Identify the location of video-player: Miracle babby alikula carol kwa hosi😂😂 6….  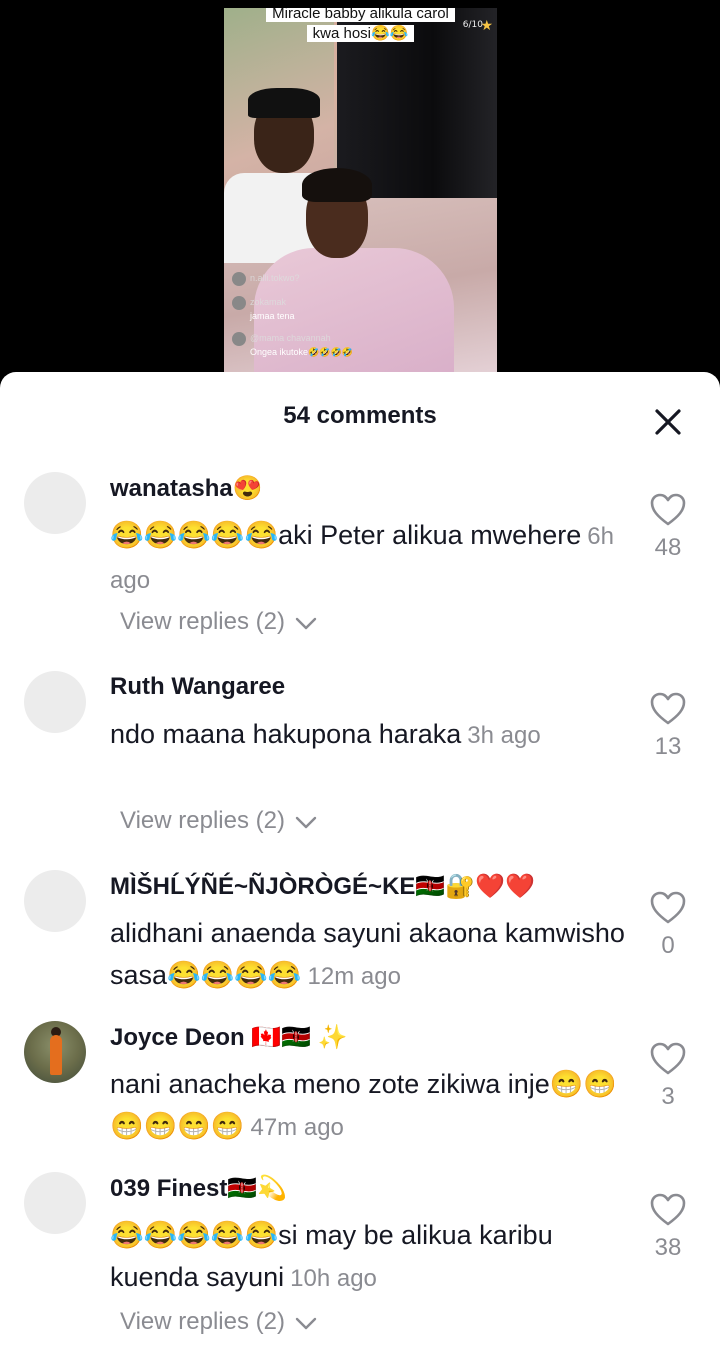
(360, 198).